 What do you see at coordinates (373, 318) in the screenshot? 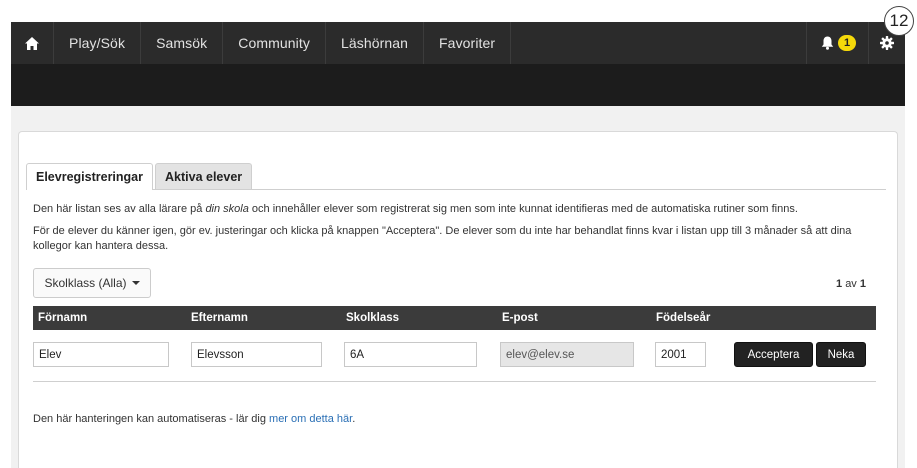
I see `column-header-skolklass: Skolklass` at bounding box center [373, 318].